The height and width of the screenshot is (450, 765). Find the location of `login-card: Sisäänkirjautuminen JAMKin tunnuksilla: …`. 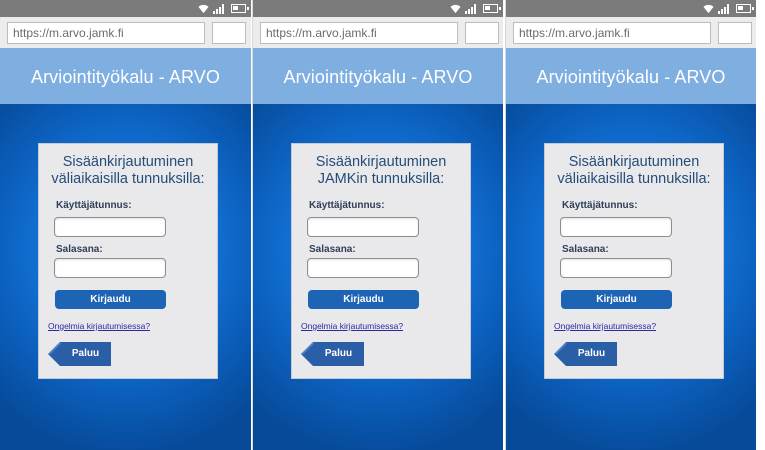

login-card: Sisäänkirjautuminen JAMKin tunnuksilla: … is located at coordinates (381, 261).